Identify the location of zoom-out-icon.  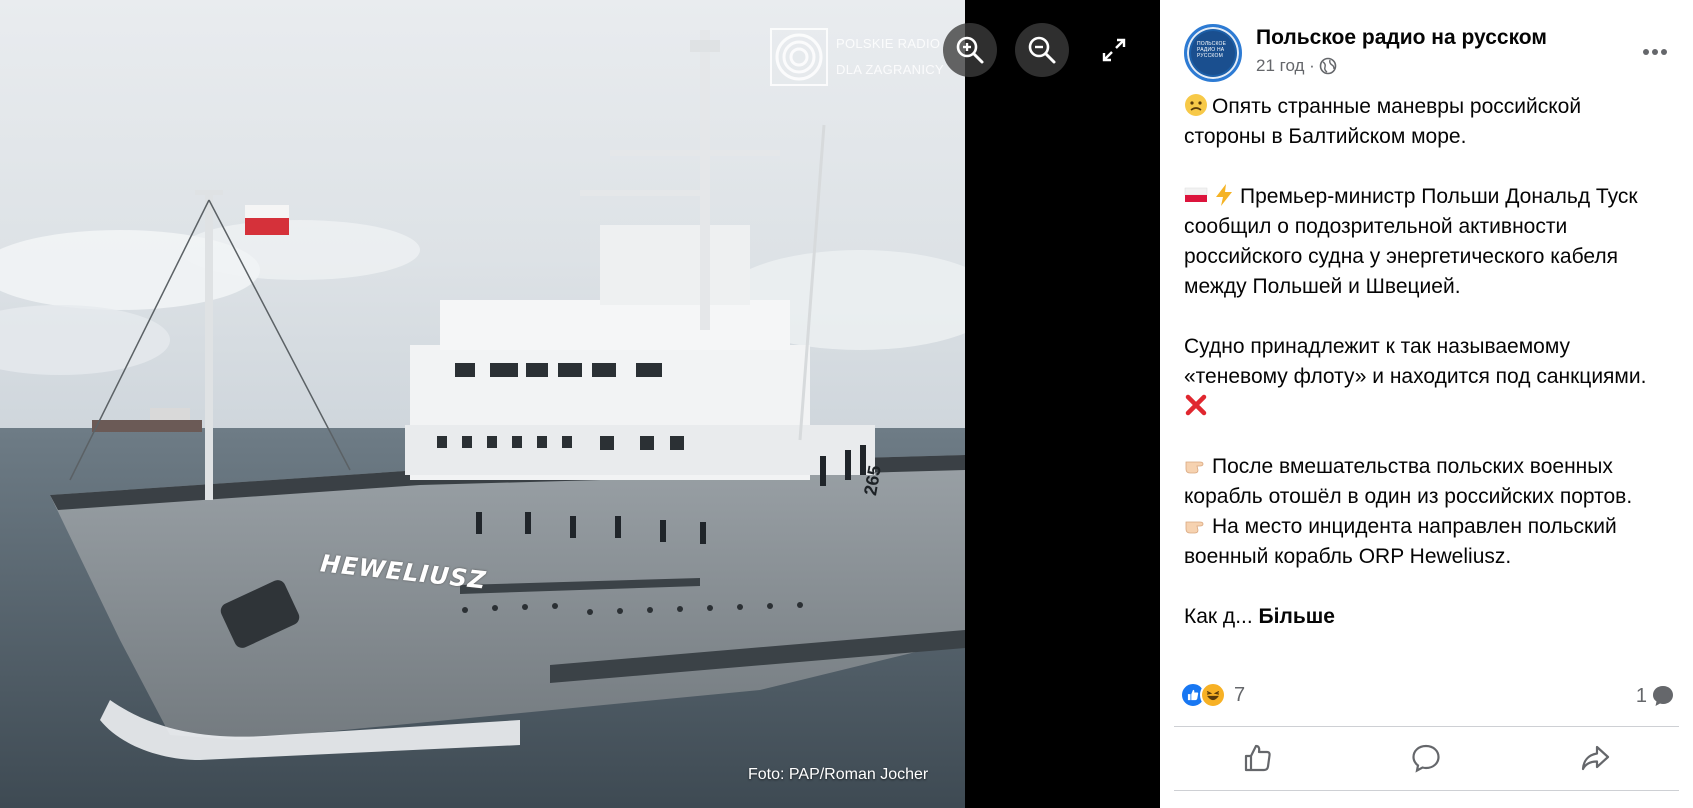
(1042, 50).